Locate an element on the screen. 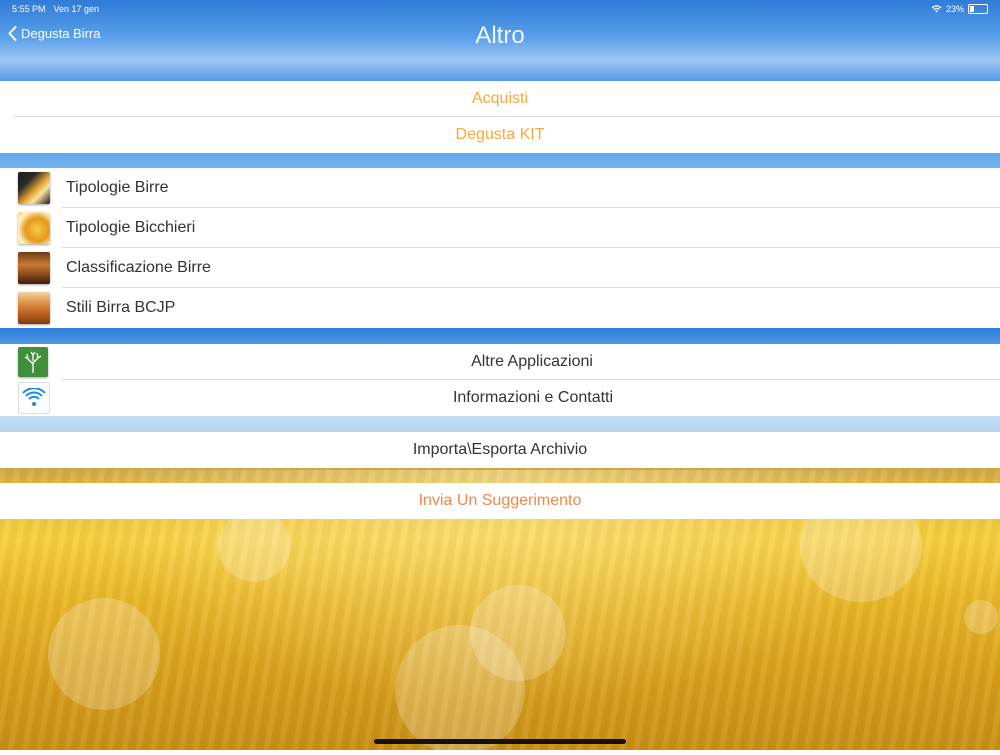  other-apps-label: Altre Applicazioni is located at coordinates (532, 361).